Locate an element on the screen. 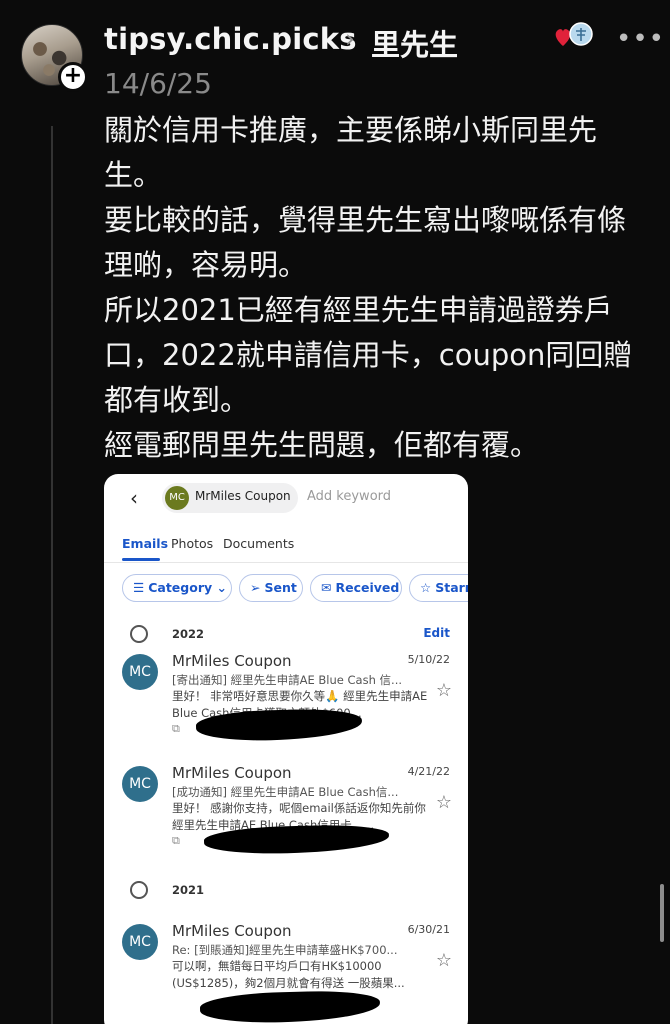  post-paragraph: 經電郵問里先生問題，佢都有覆。 is located at coordinates (322, 445).